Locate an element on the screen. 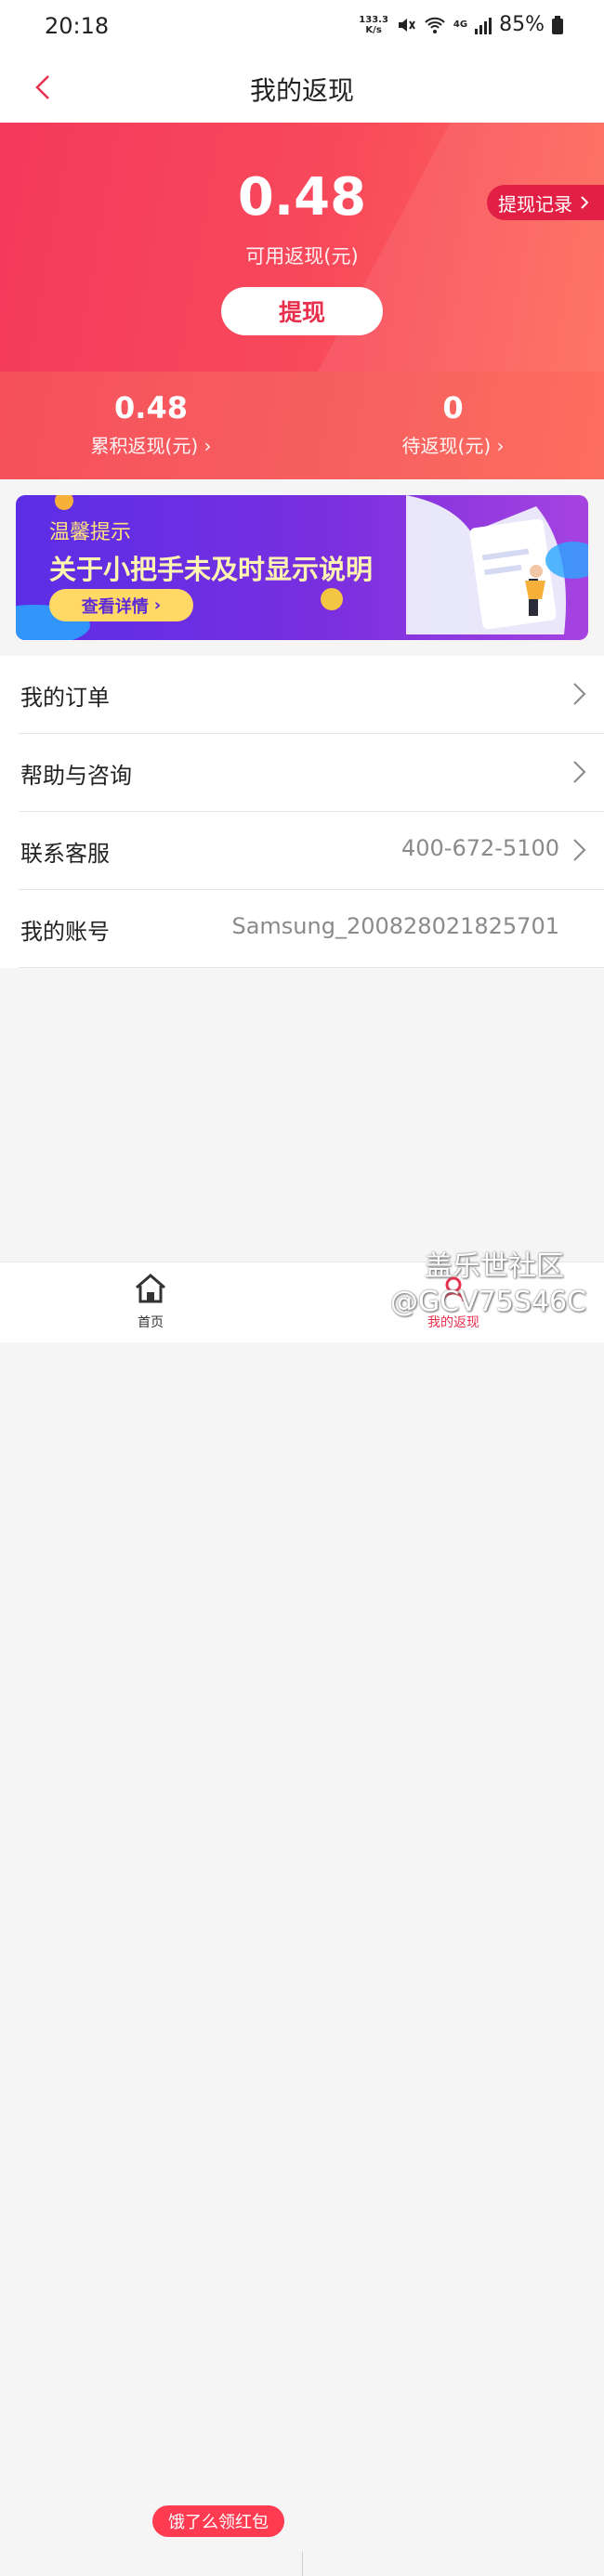 This screenshot has width=604, height=2576. banner-title: 温馨提示 is located at coordinates (90, 532).